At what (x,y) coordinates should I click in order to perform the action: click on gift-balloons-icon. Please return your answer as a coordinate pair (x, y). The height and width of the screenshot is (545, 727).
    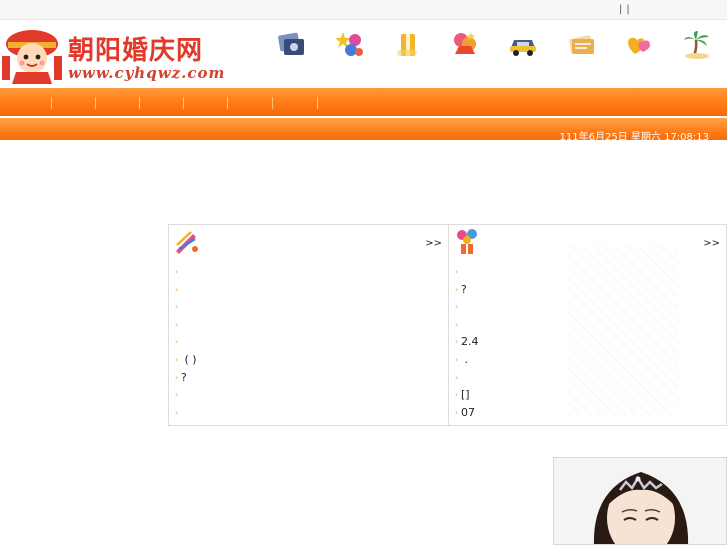
    Looking at the image, I should click on (467, 241).